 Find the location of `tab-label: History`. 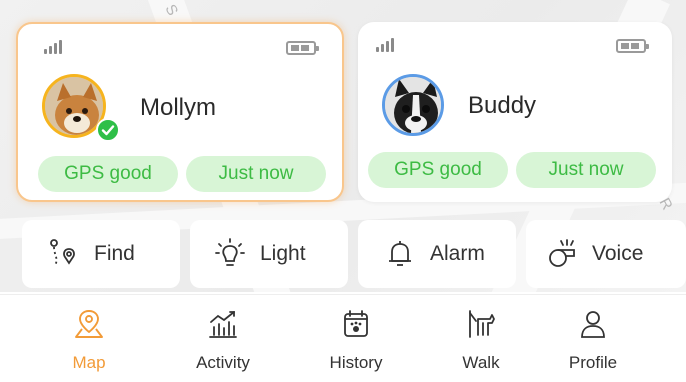

tab-label: History is located at coordinates (356, 362).